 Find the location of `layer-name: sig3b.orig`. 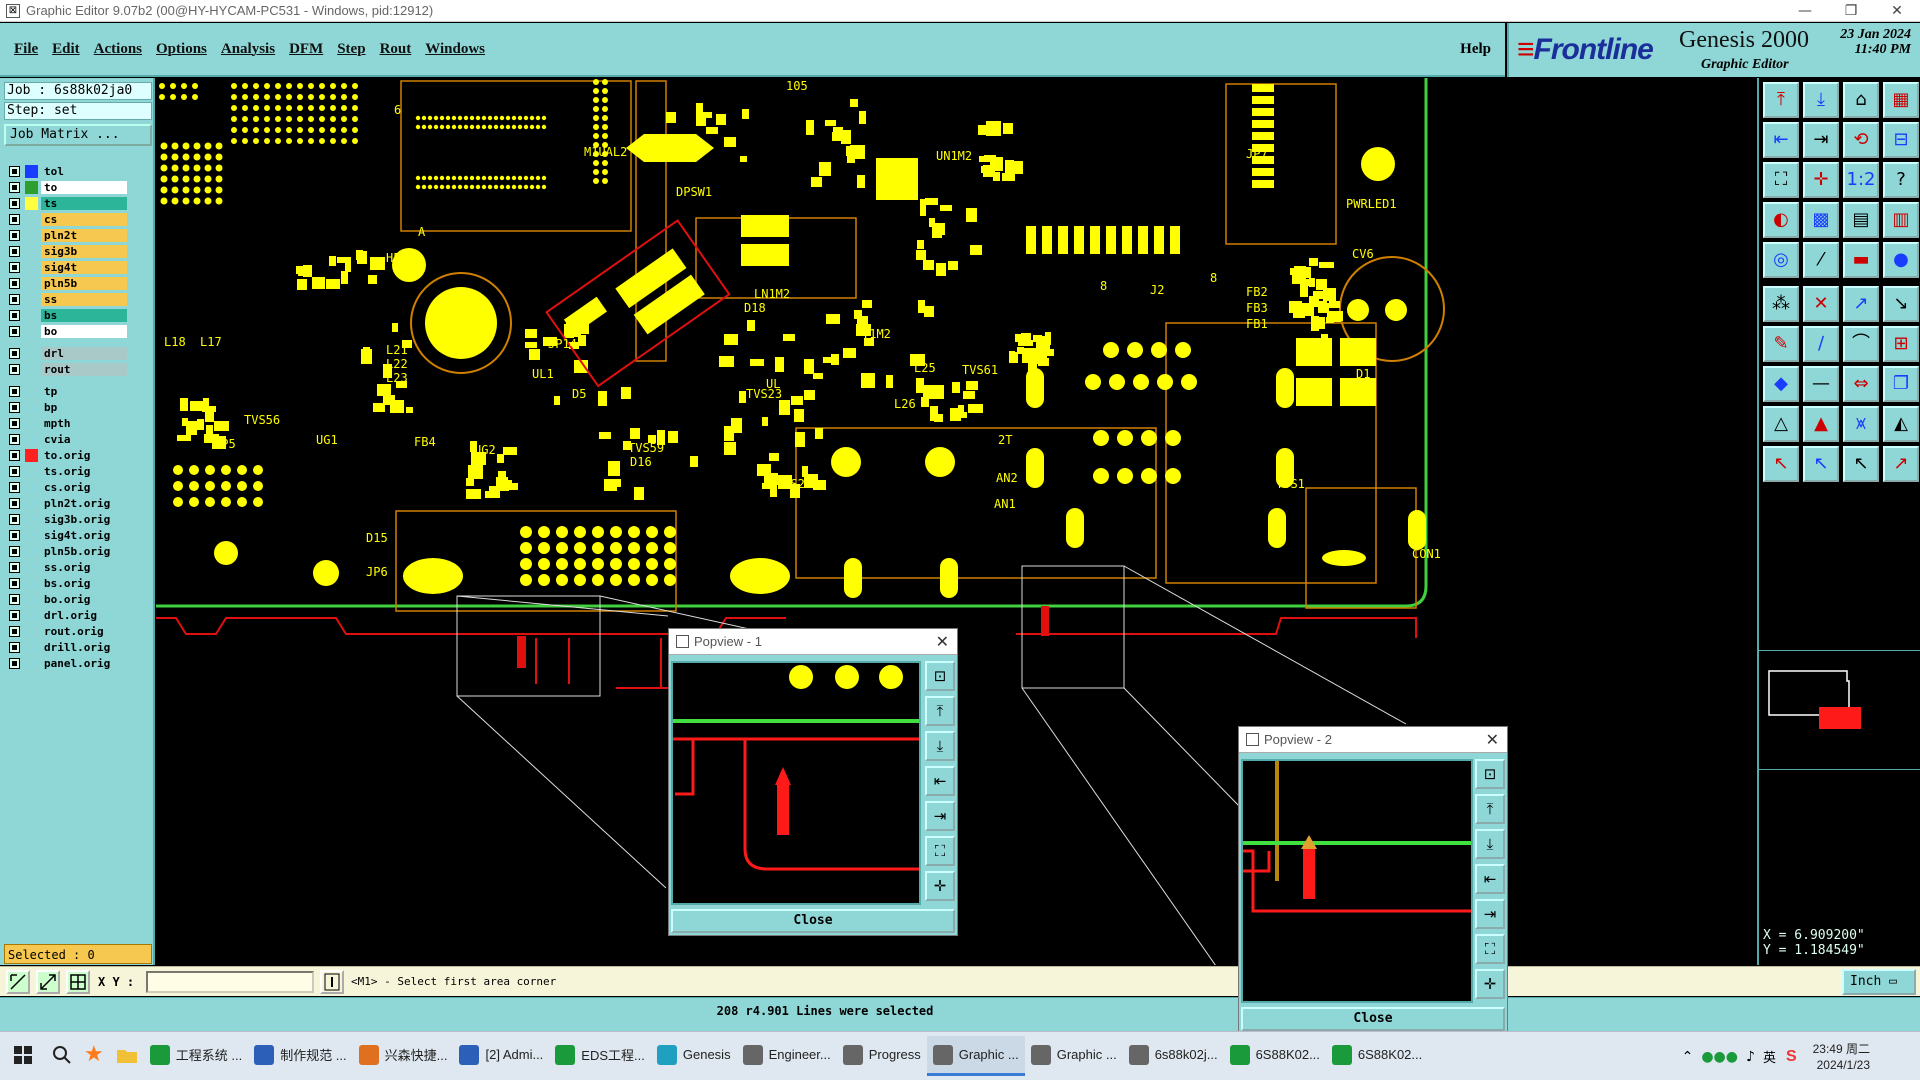

layer-name: sig3b.orig is located at coordinates (84, 519).